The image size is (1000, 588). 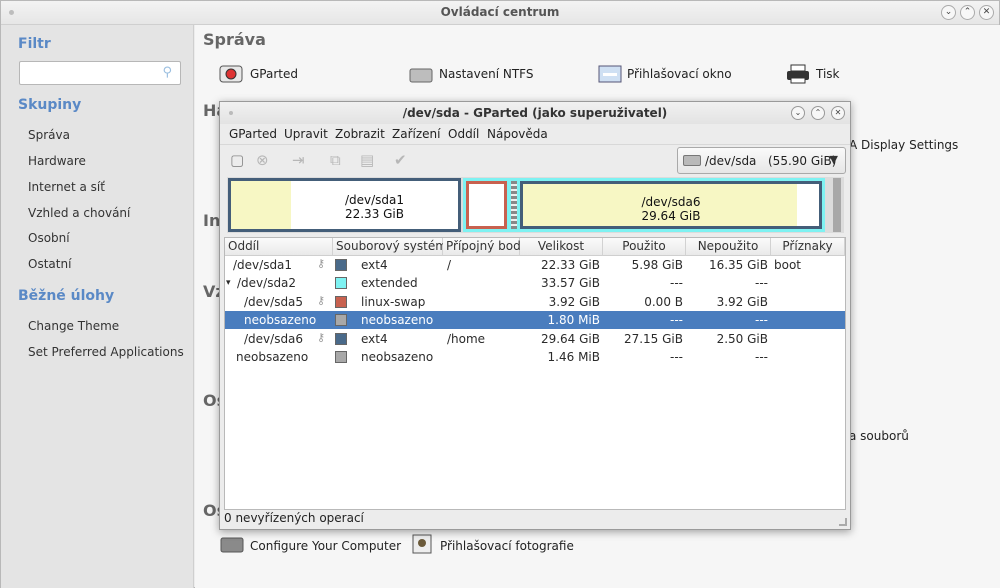 What do you see at coordinates (486, 74) in the screenshot?
I see `tool-ntfs: Nastavení NTFS` at bounding box center [486, 74].